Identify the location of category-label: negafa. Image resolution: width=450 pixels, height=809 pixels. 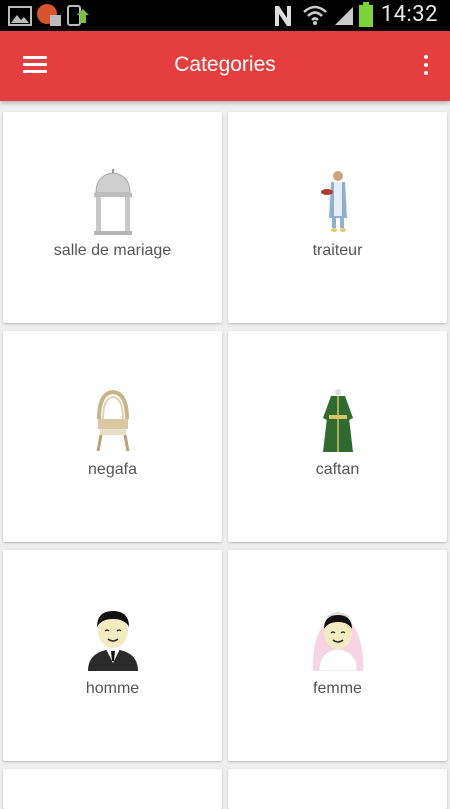
(112, 469).